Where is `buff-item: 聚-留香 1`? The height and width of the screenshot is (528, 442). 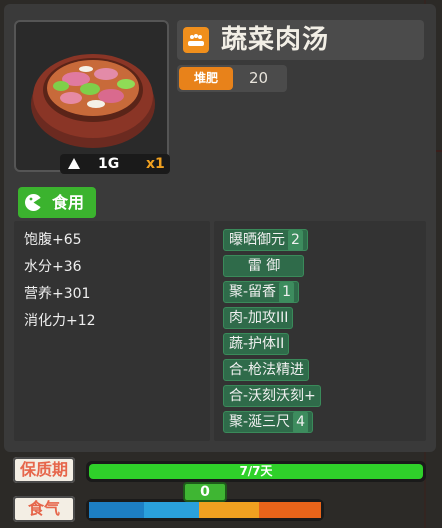
buff-item: 聚-留香 1 is located at coordinates (261, 292).